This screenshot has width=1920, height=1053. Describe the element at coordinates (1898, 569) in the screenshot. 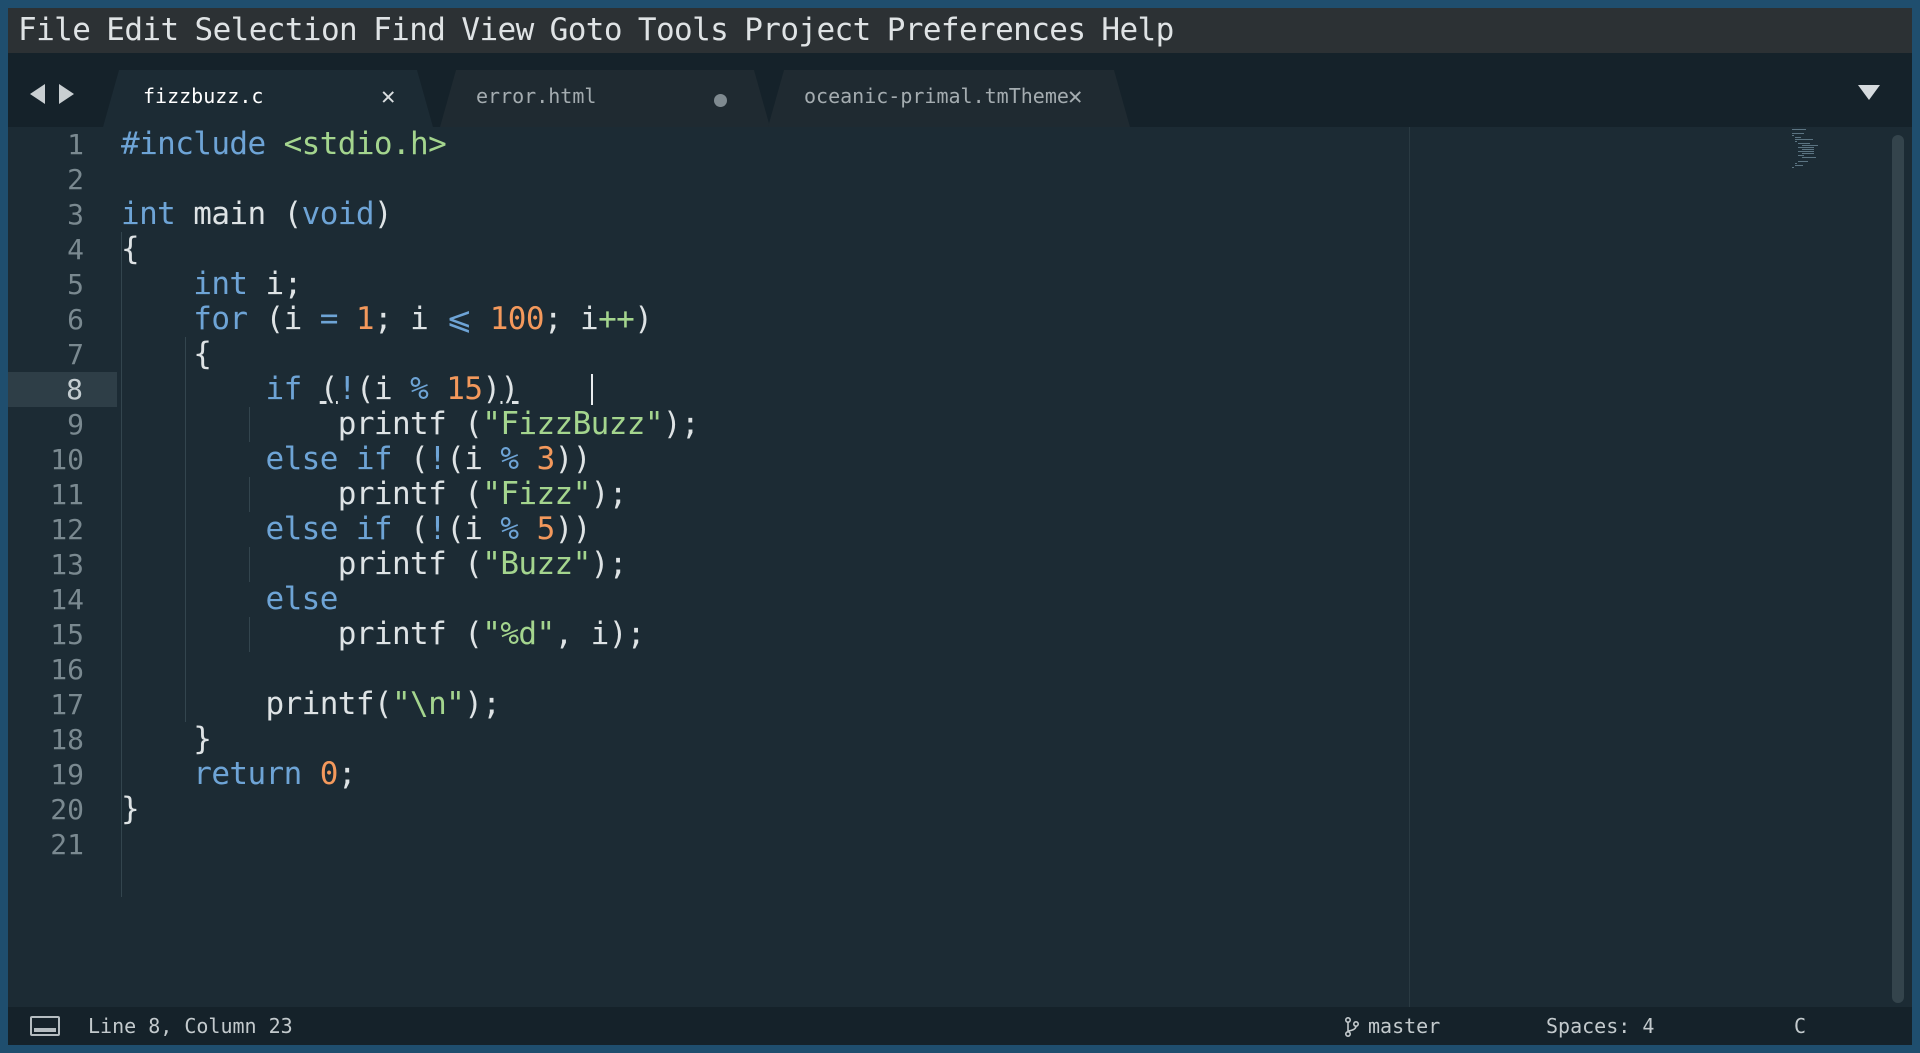

I see `vertical-scrollbar` at that location.